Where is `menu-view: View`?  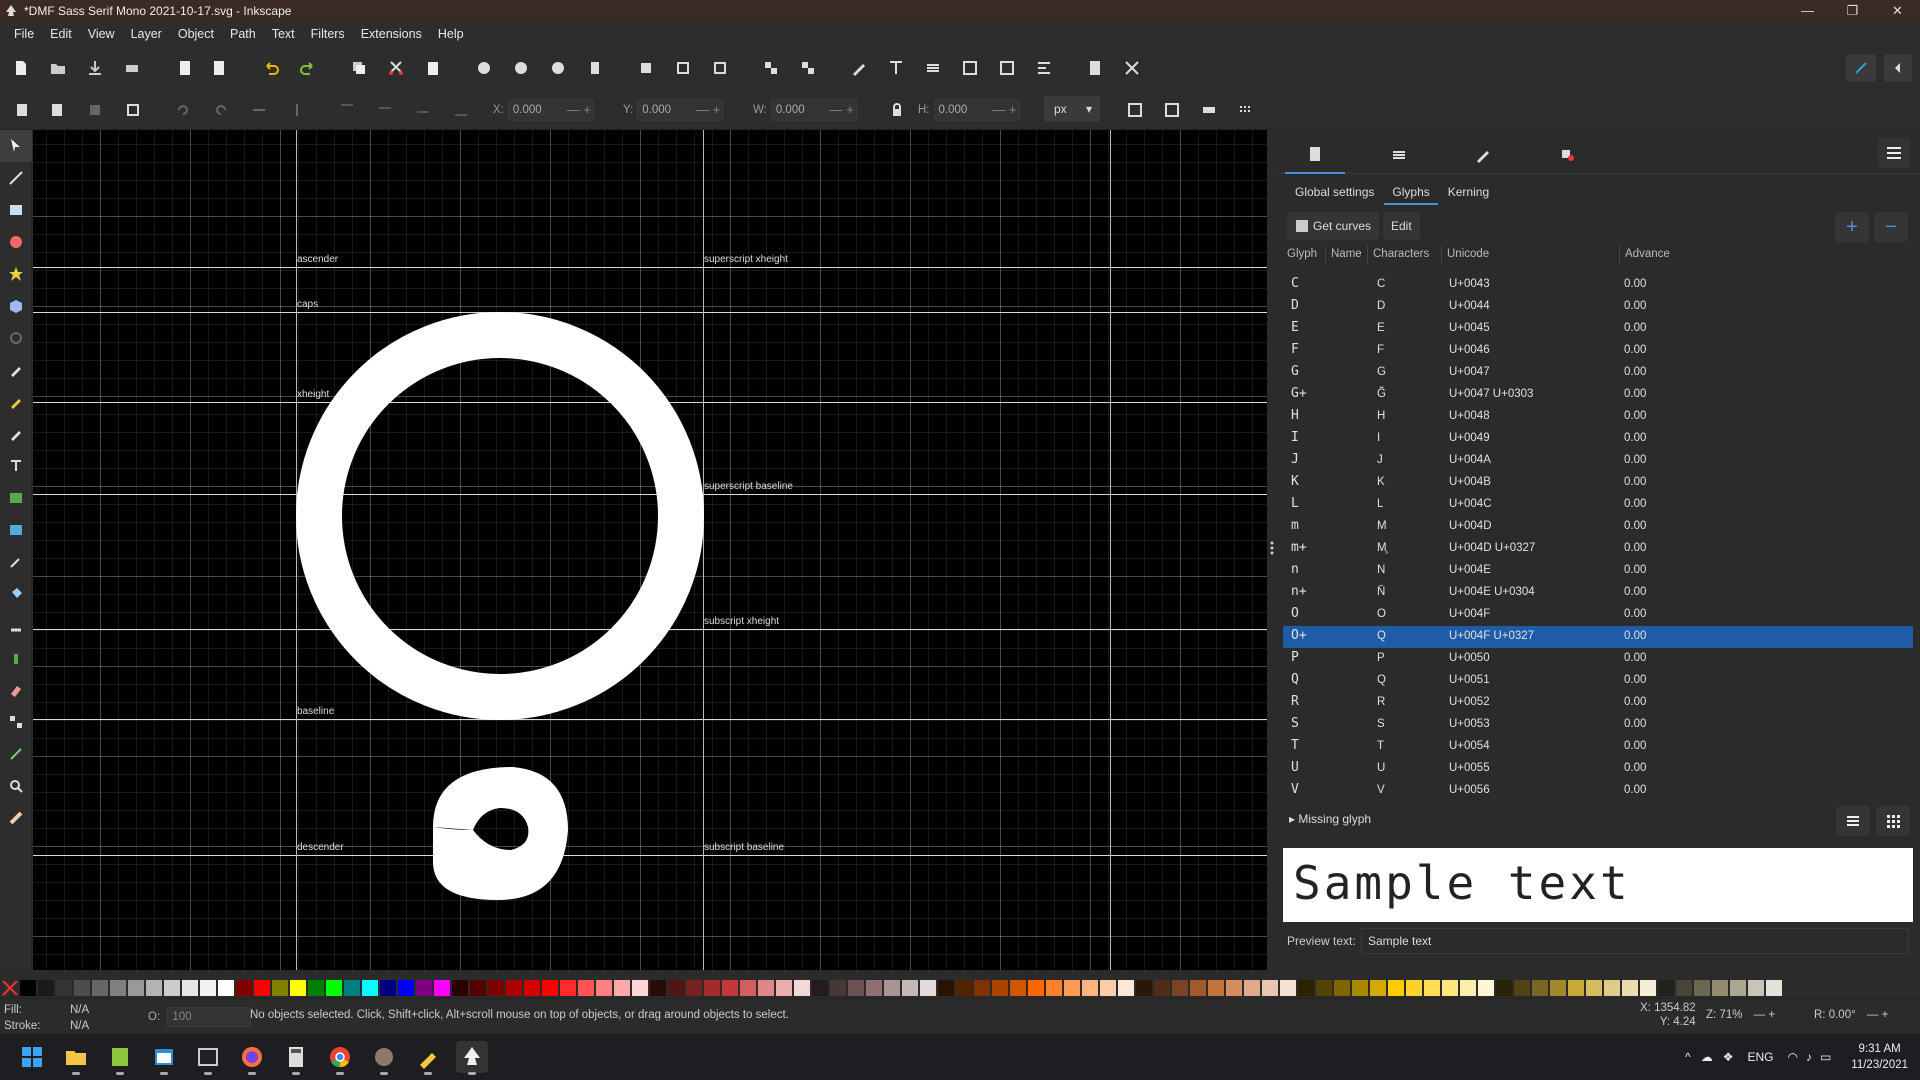
menu-view: View is located at coordinates (101, 34).